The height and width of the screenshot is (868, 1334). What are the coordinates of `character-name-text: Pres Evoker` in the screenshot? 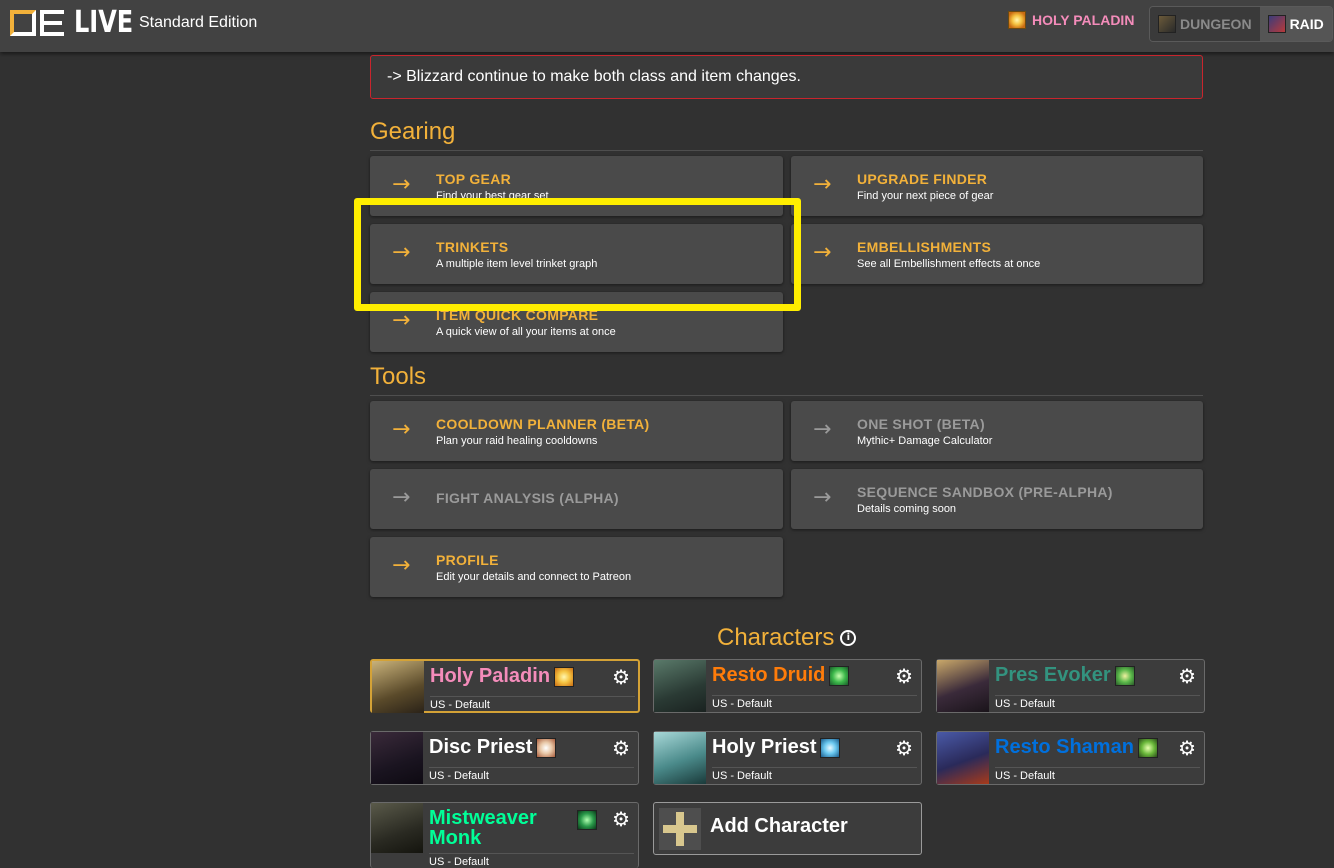 It's located at (1053, 675).